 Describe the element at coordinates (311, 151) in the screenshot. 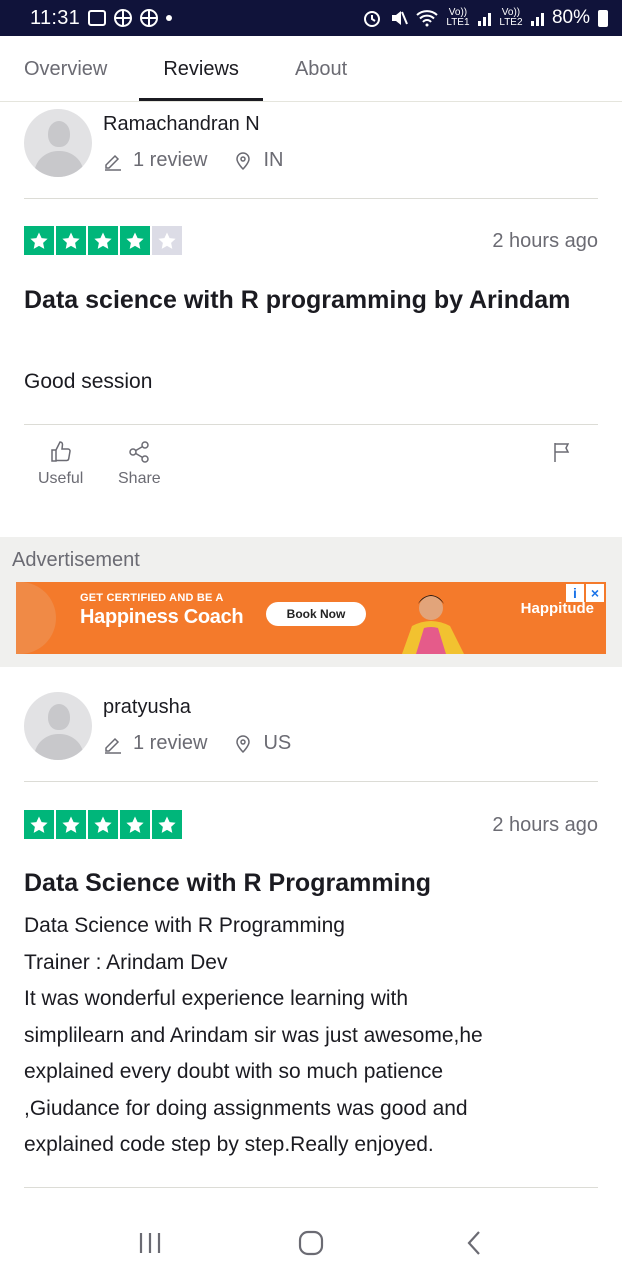

I see `reviewer-header: Ramachandran N 1 review IN` at that location.